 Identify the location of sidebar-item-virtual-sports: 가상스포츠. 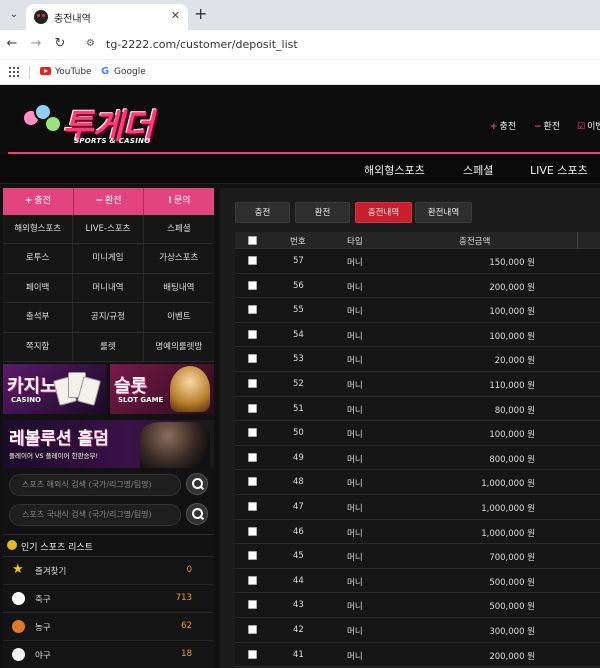
(178, 259).